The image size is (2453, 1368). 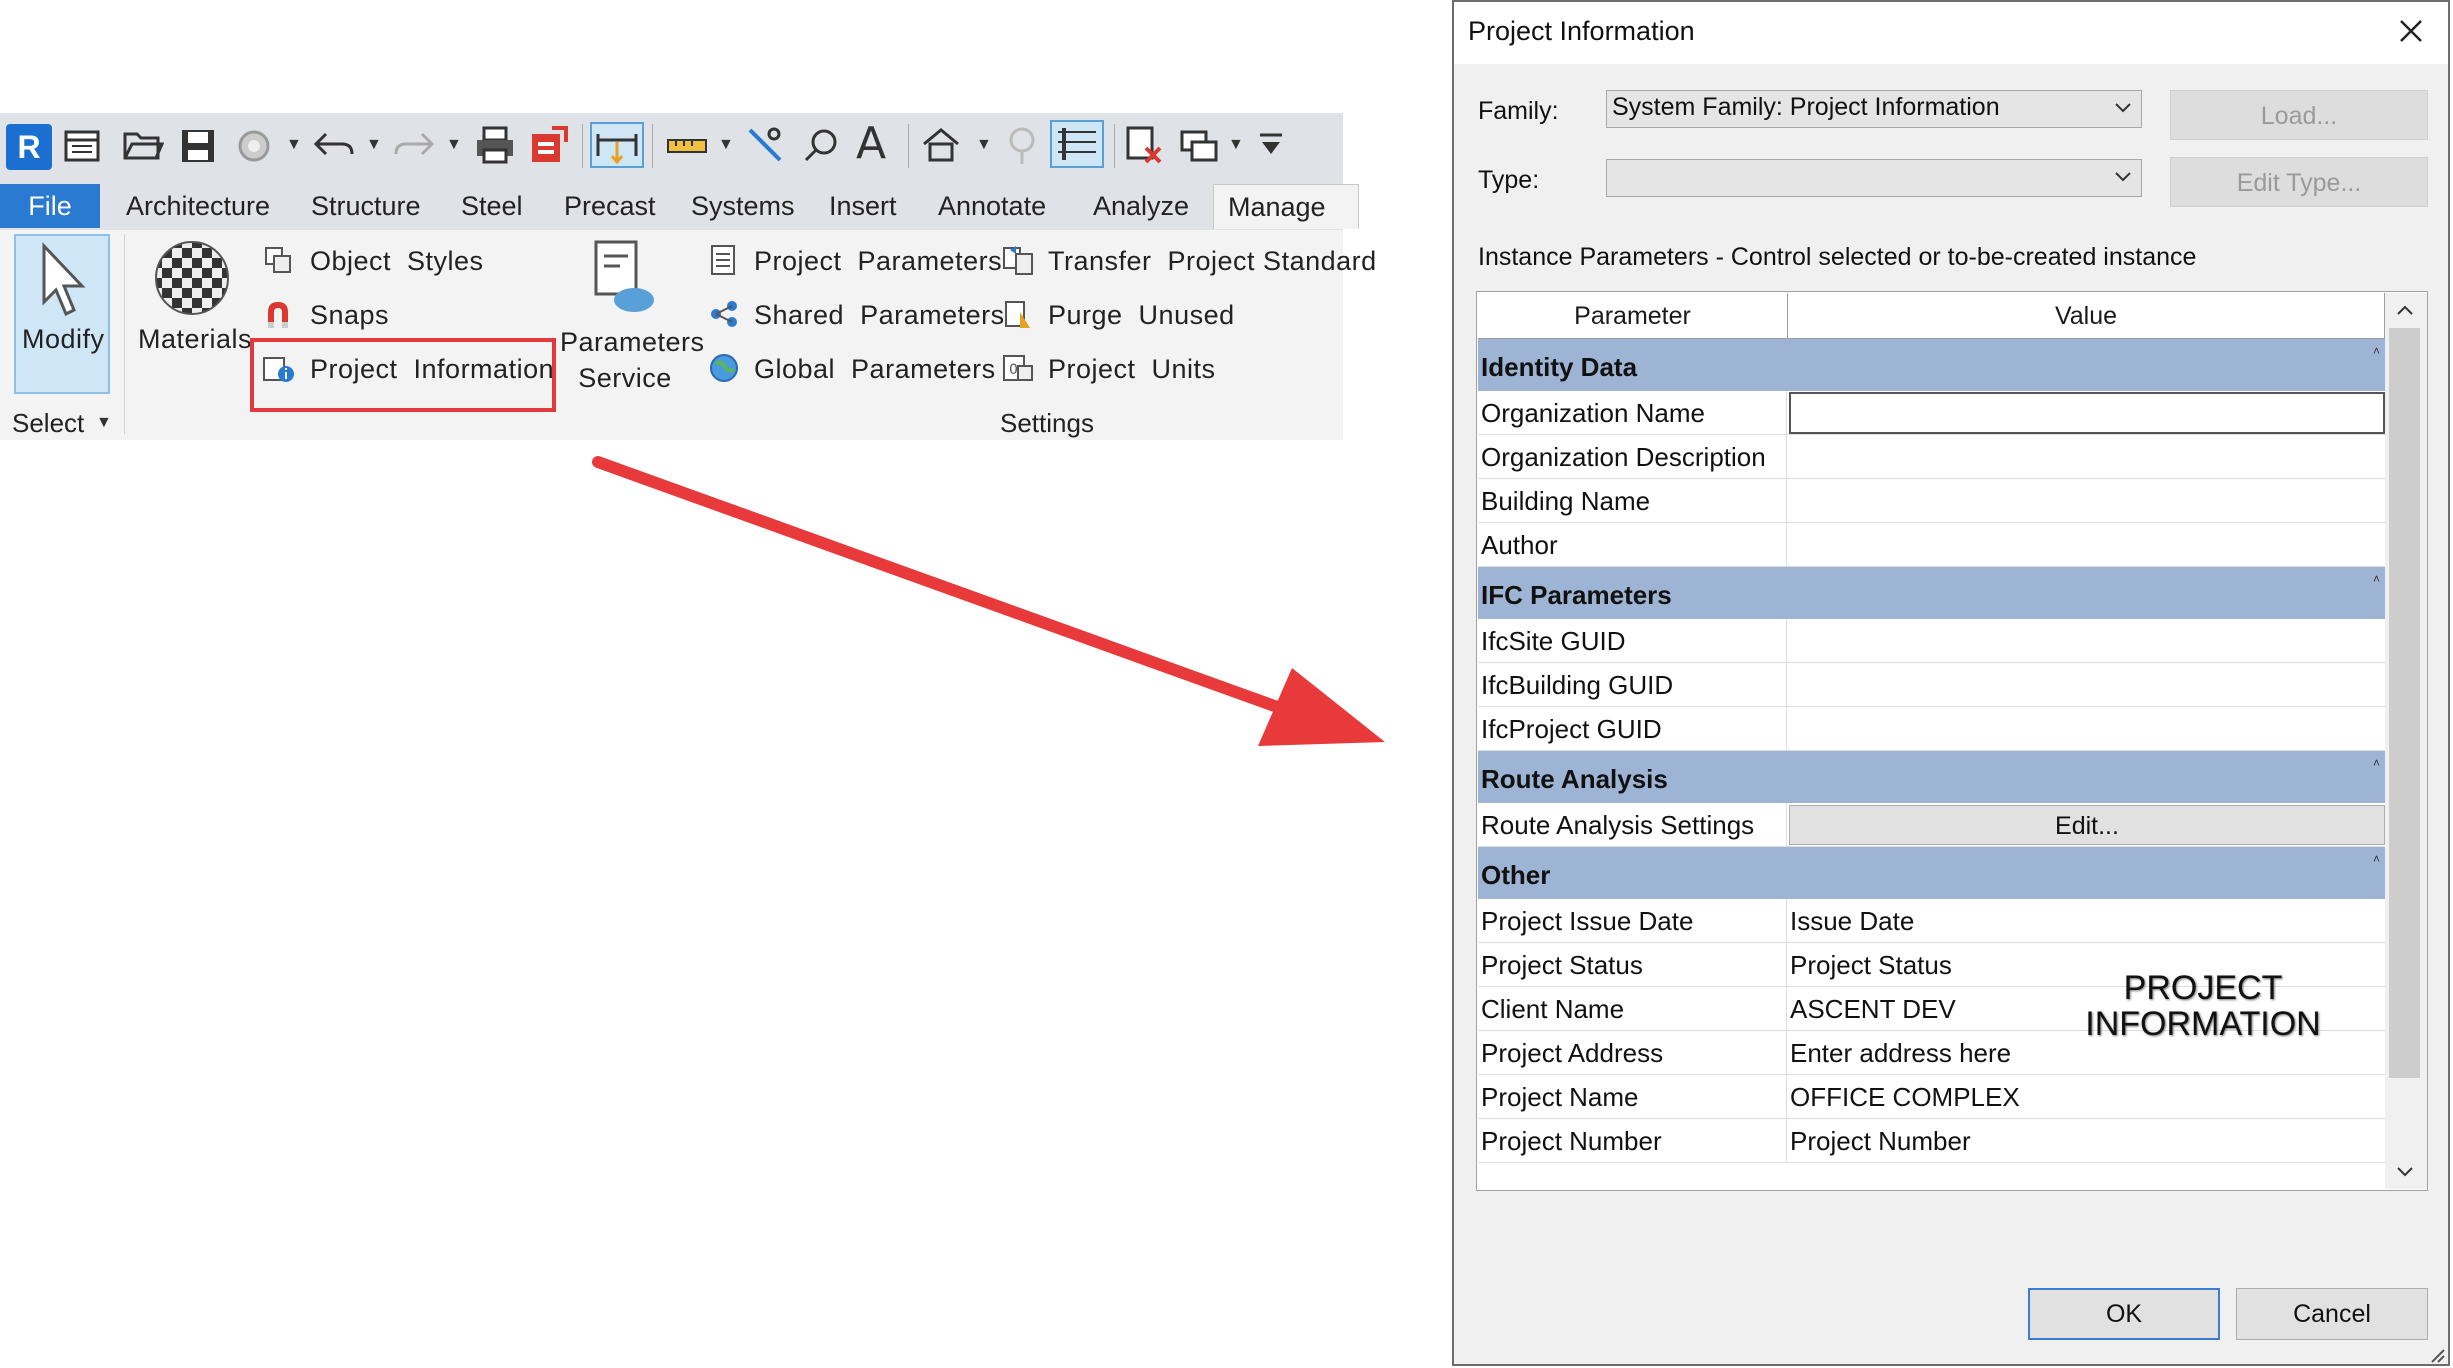 I want to click on shared-parameters-button: Shared Parameters, so click(x=879, y=315).